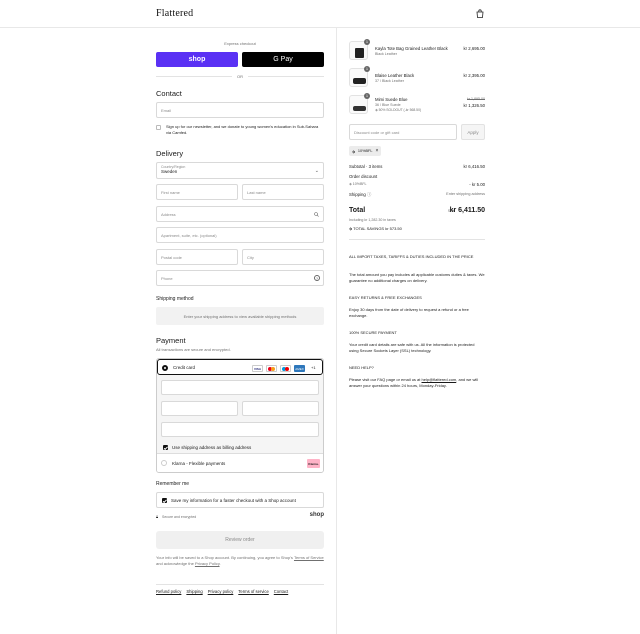  What do you see at coordinates (194, 76) in the screenshot?
I see `divider-left` at bounding box center [194, 76].